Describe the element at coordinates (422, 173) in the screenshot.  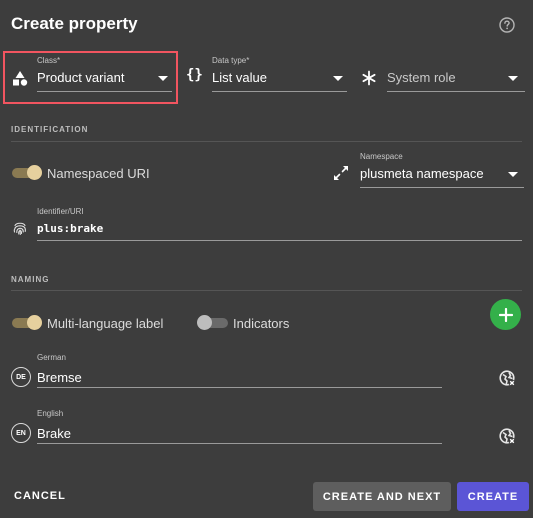
I see `namespace-field-value: plusmeta namespace` at that location.